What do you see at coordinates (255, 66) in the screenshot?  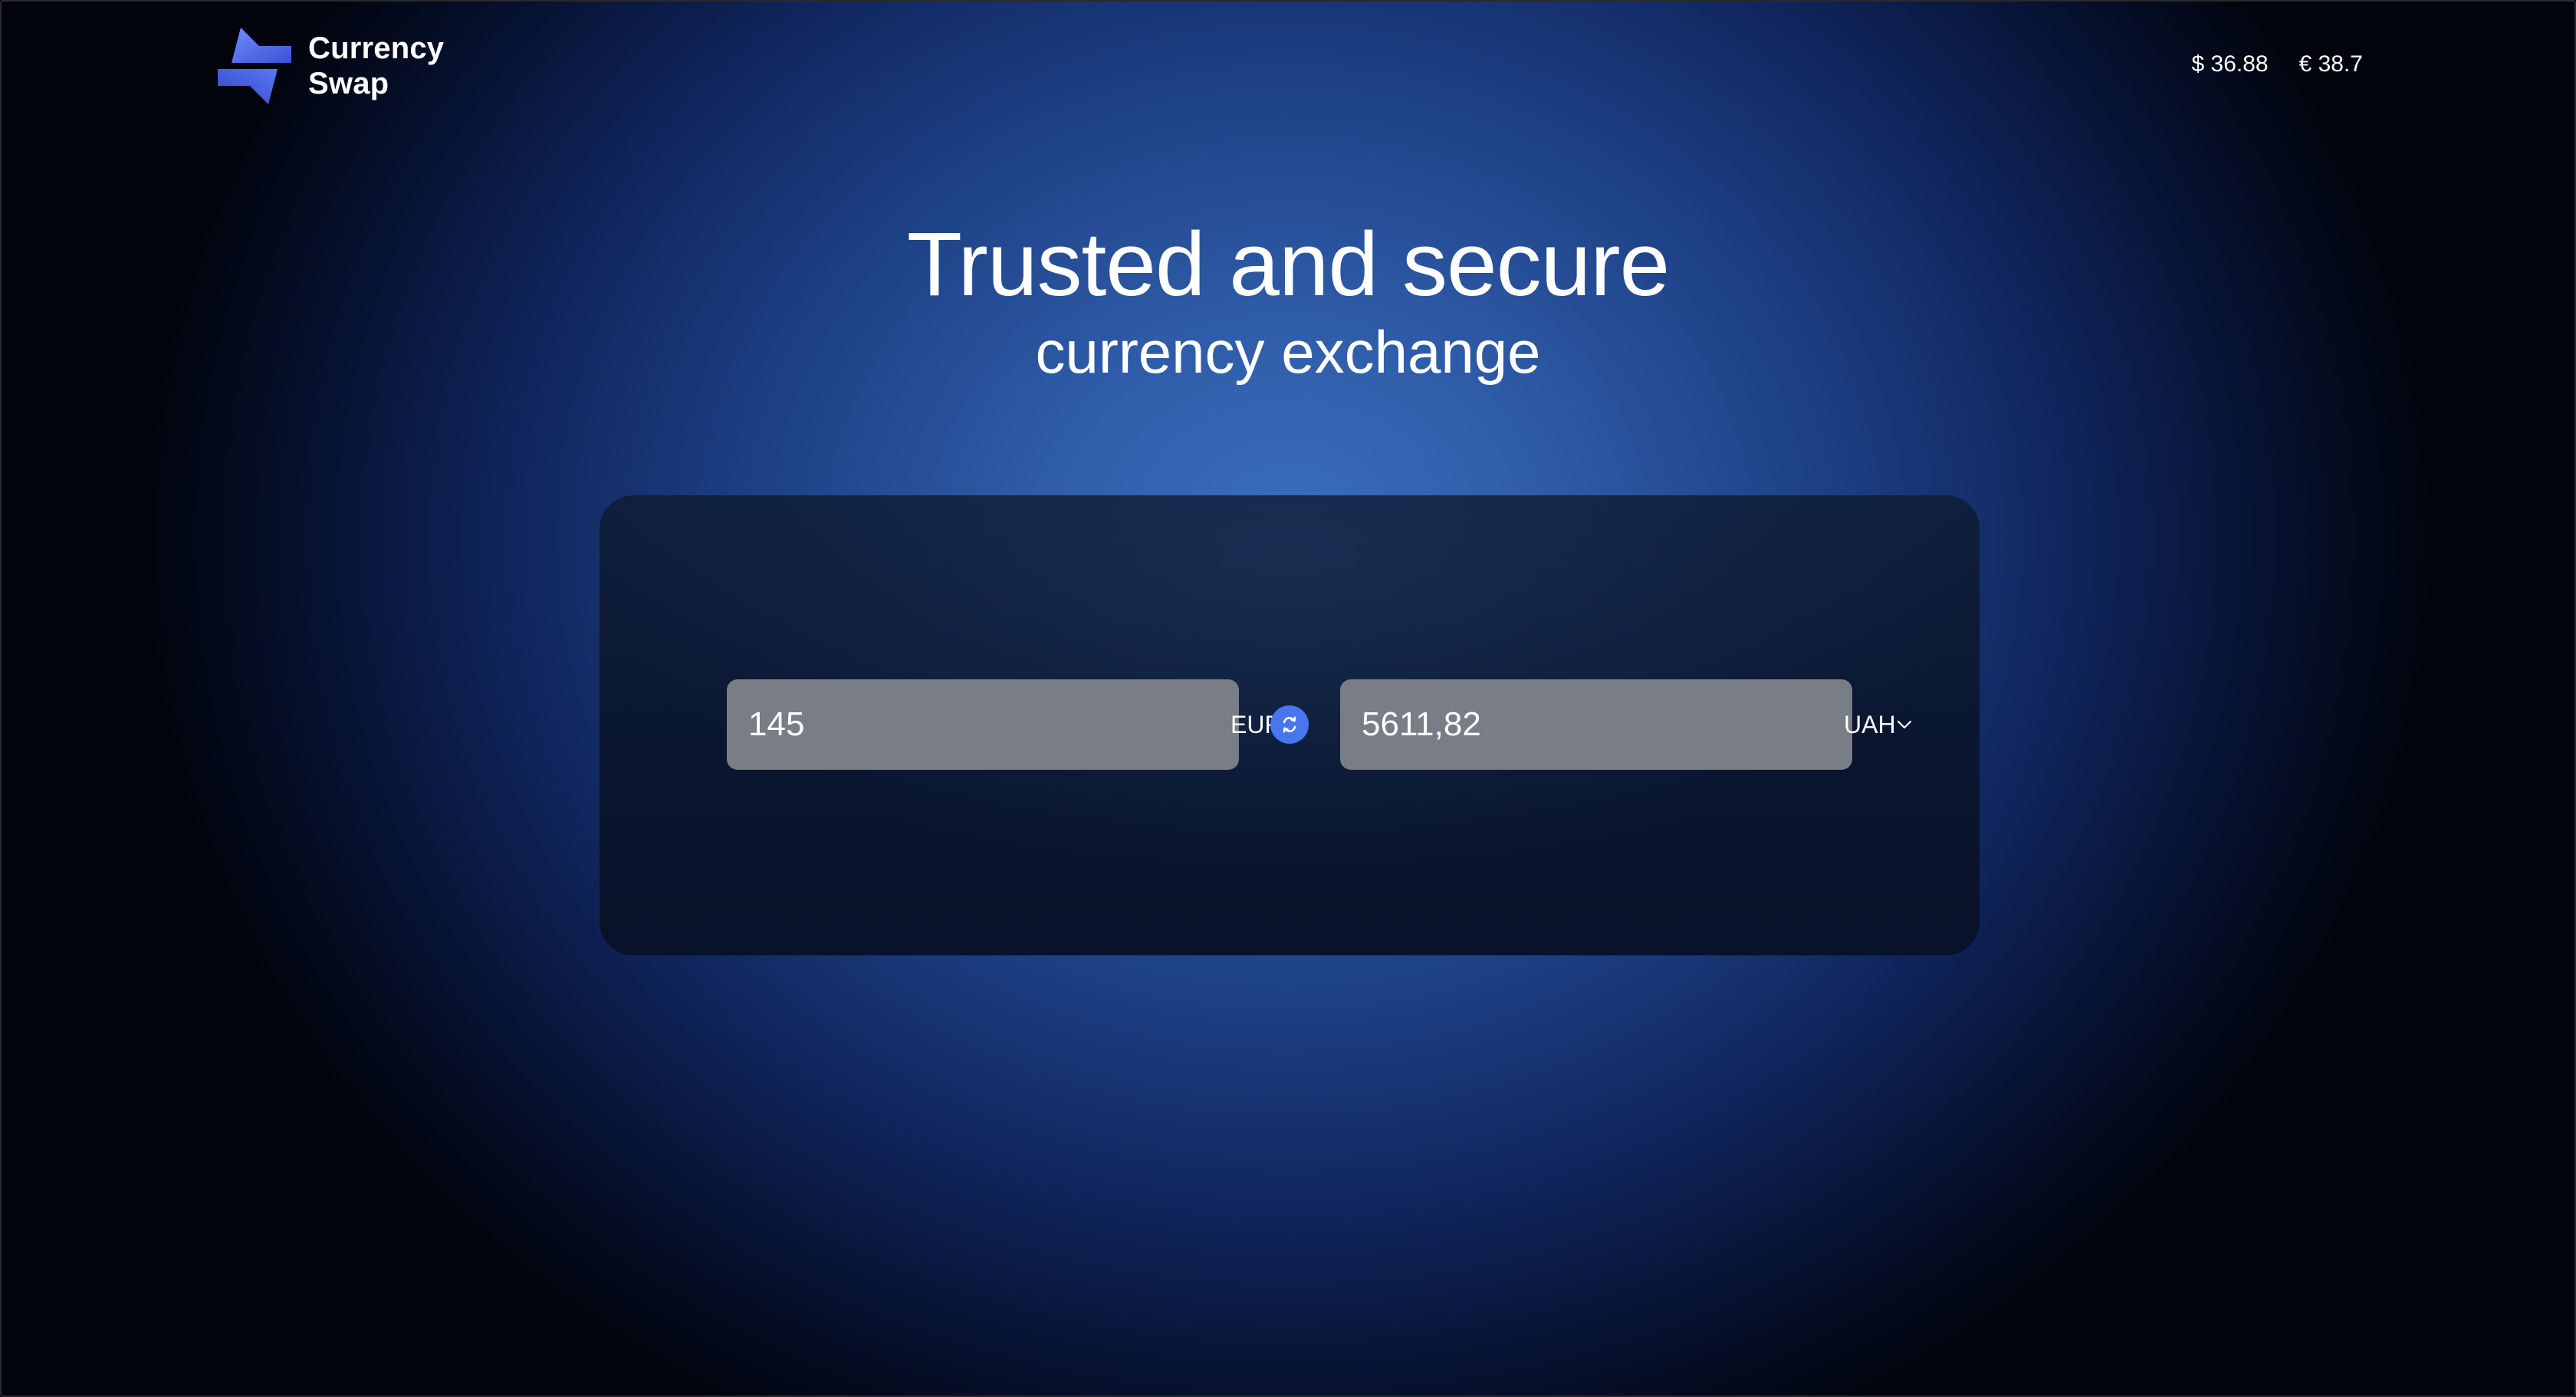 I see `logo-icon` at bounding box center [255, 66].